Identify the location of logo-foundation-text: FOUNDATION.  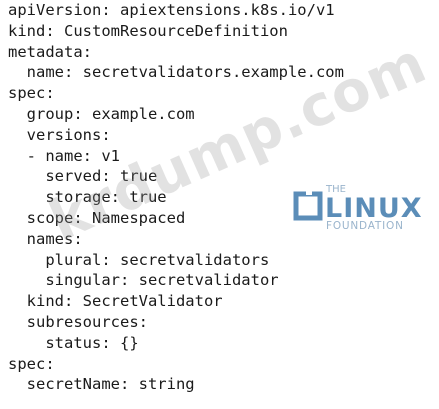
(365, 226).